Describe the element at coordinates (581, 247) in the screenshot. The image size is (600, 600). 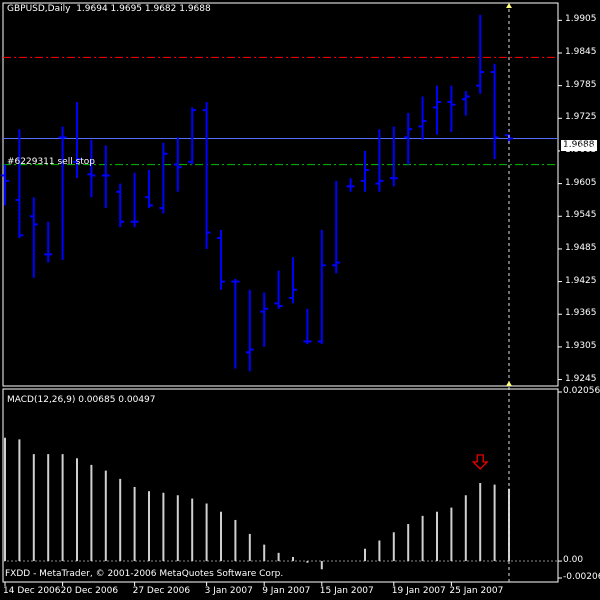
I see `price-axis-label: 1.9485` at that location.